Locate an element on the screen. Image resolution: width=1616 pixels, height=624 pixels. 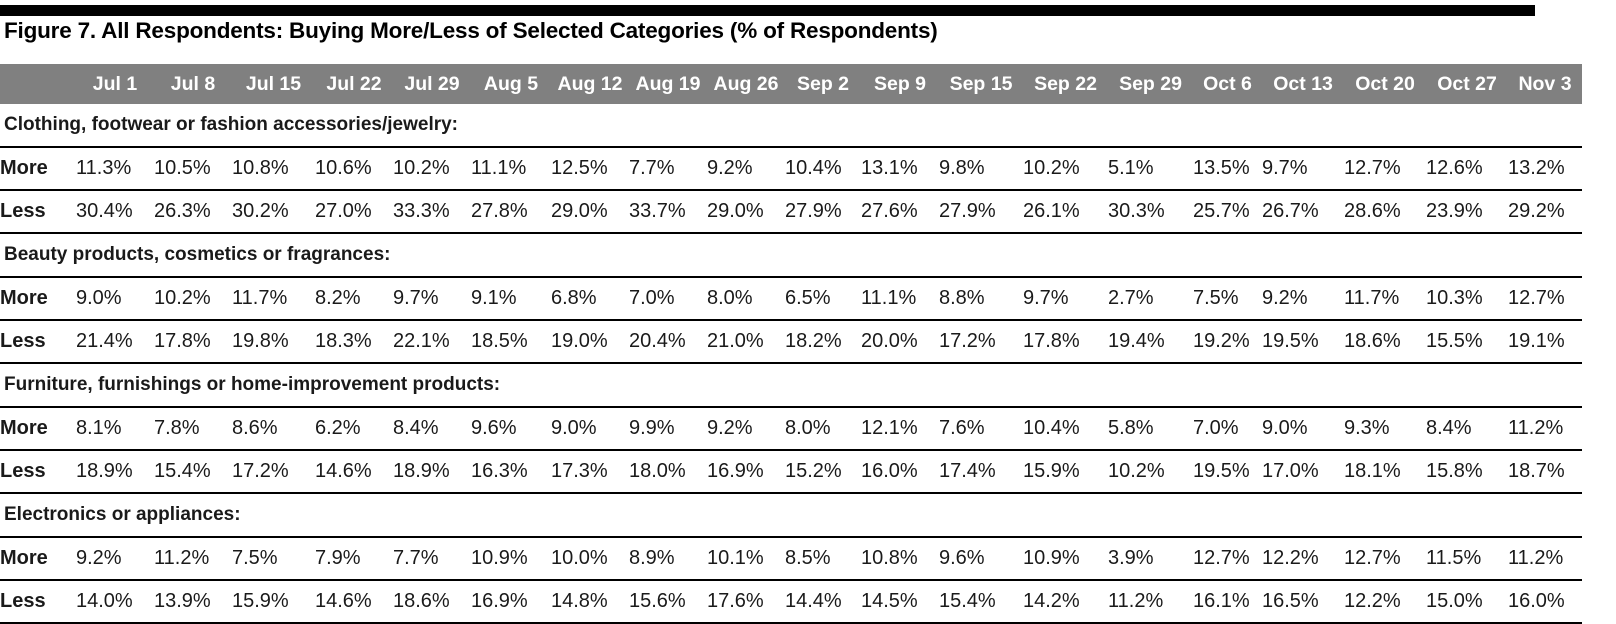
table-cell: 9.9% is located at coordinates (652, 428).